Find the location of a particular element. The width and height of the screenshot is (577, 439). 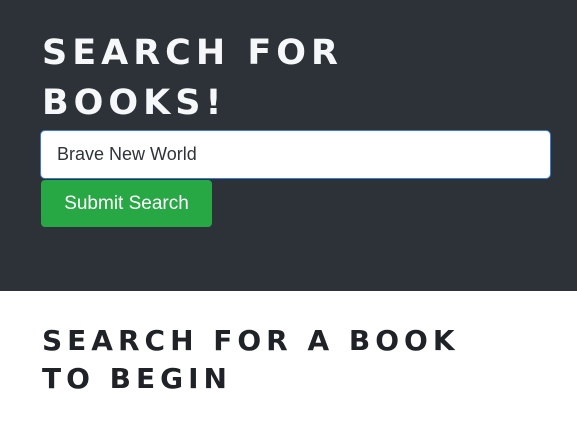

page-title: SEARCH FOR BOOKS! is located at coordinates (192, 78).